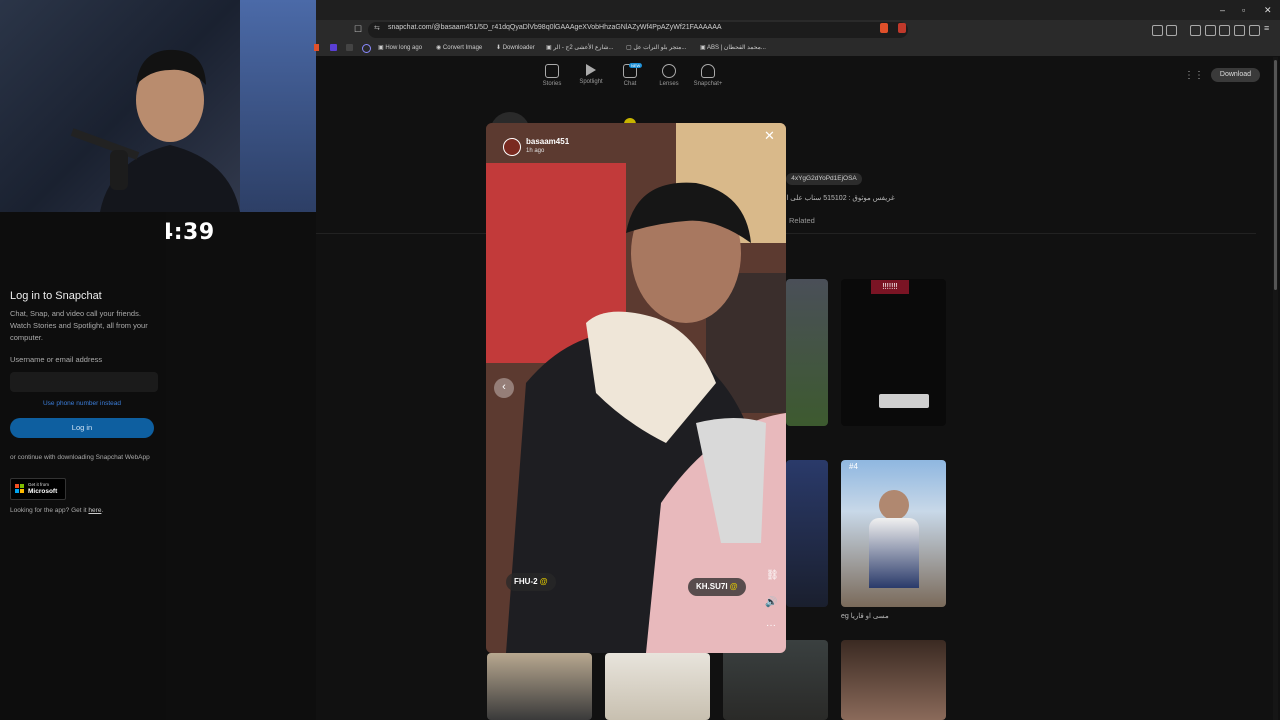  Describe the element at coordinates (17, 486) in the screenshot. I see `microsoft-logo-icon` at that location.